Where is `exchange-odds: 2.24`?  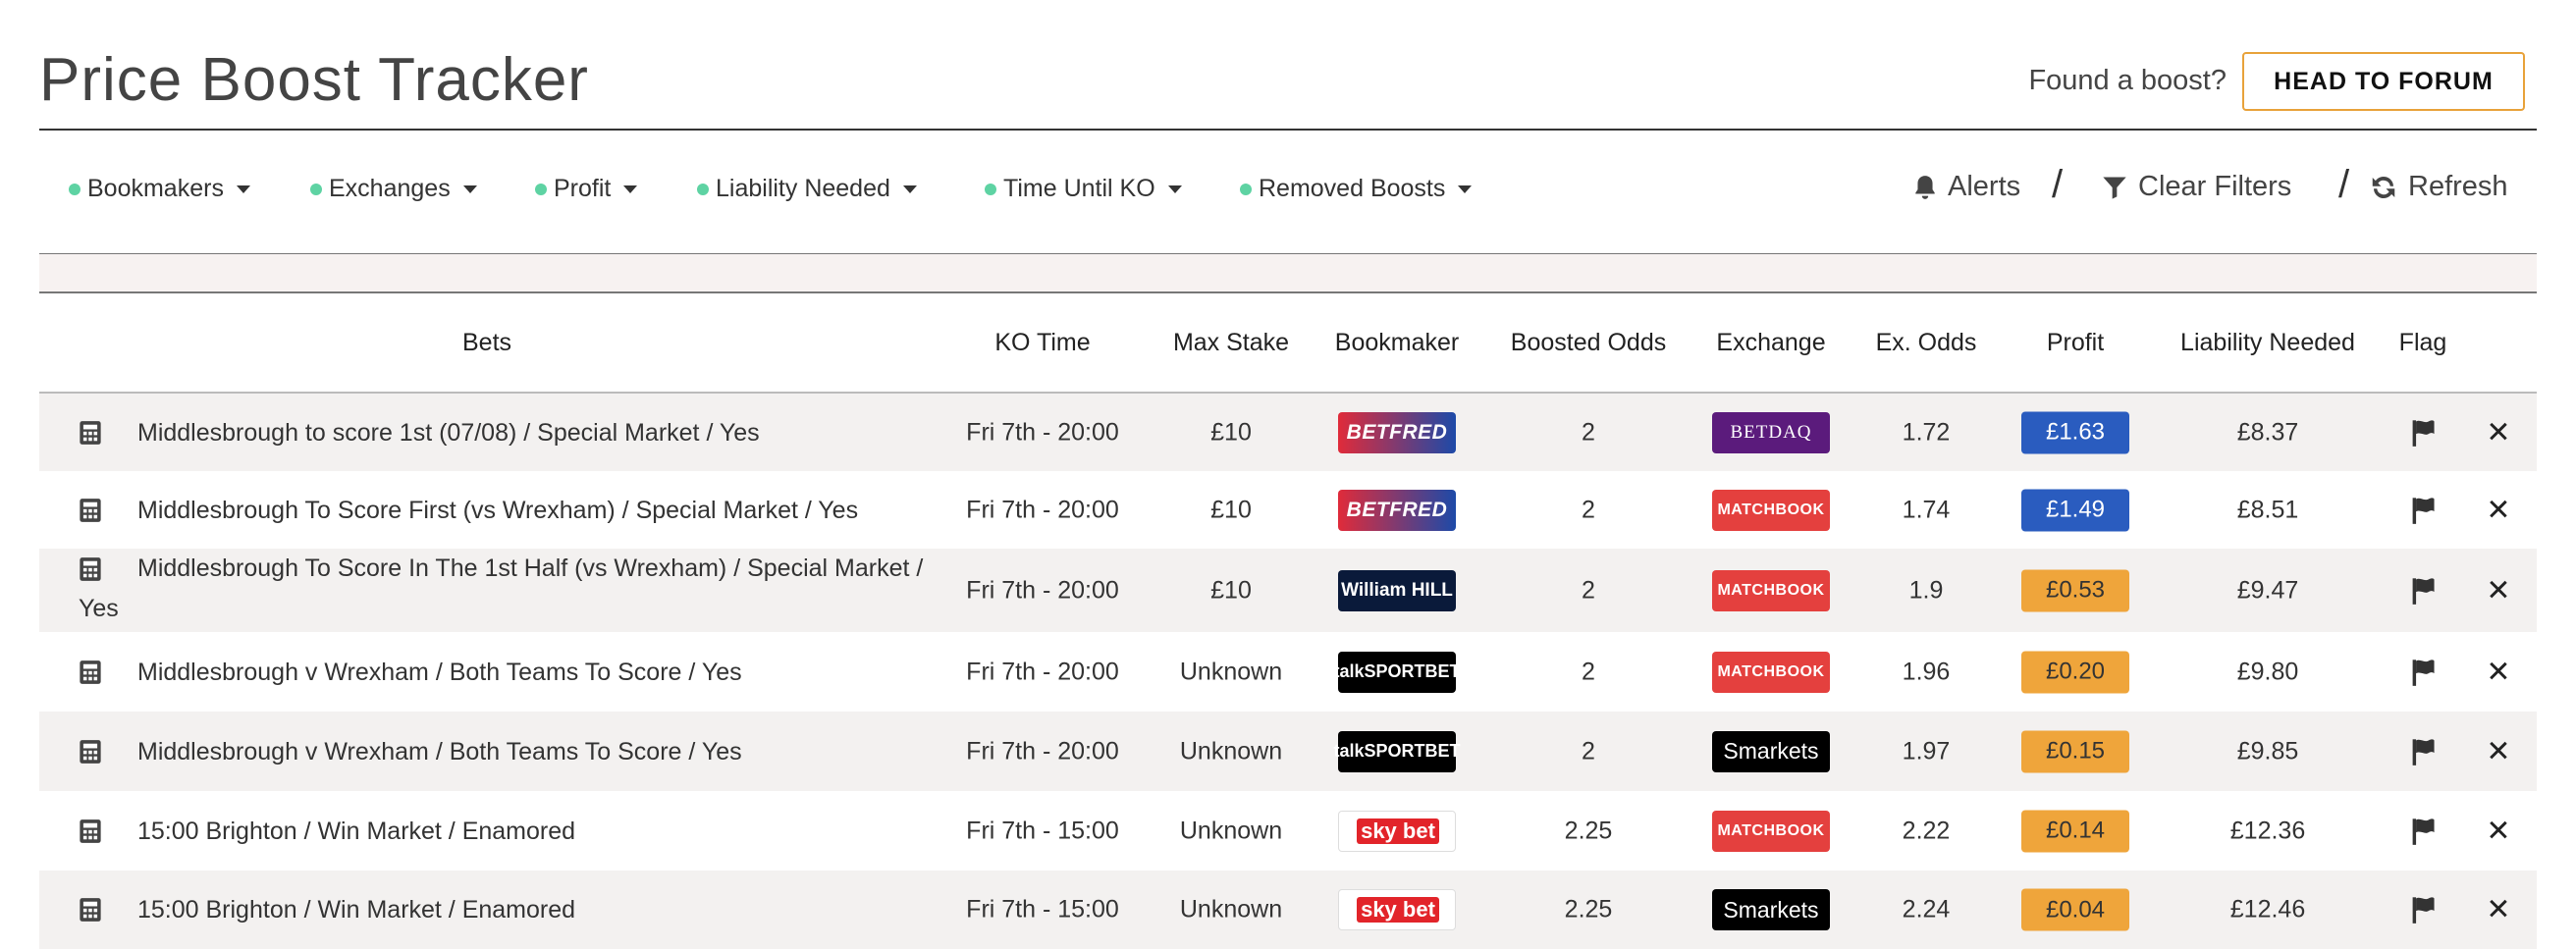
exchange-odds: 2.24 is located at coordinates (1926, 909).